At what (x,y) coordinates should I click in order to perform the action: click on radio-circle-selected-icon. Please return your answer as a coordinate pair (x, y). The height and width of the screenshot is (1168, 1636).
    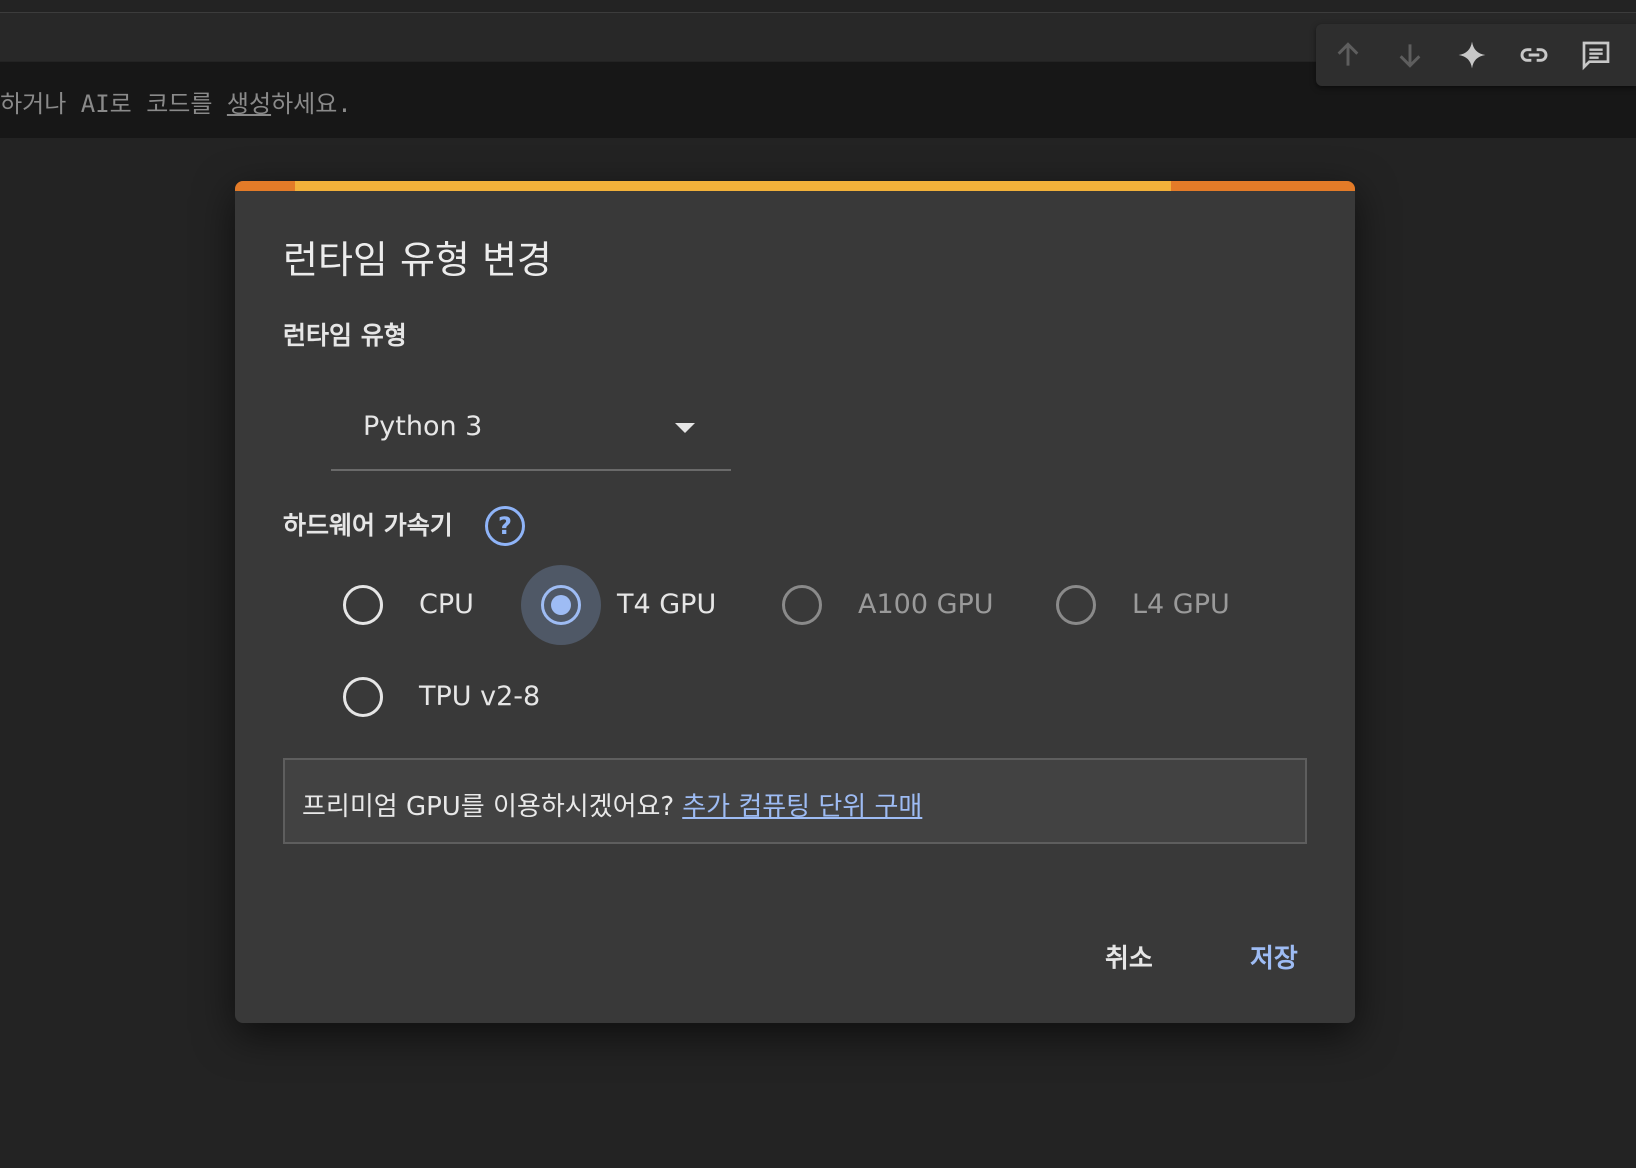
    Looking at the image, I should click on (561, 605).